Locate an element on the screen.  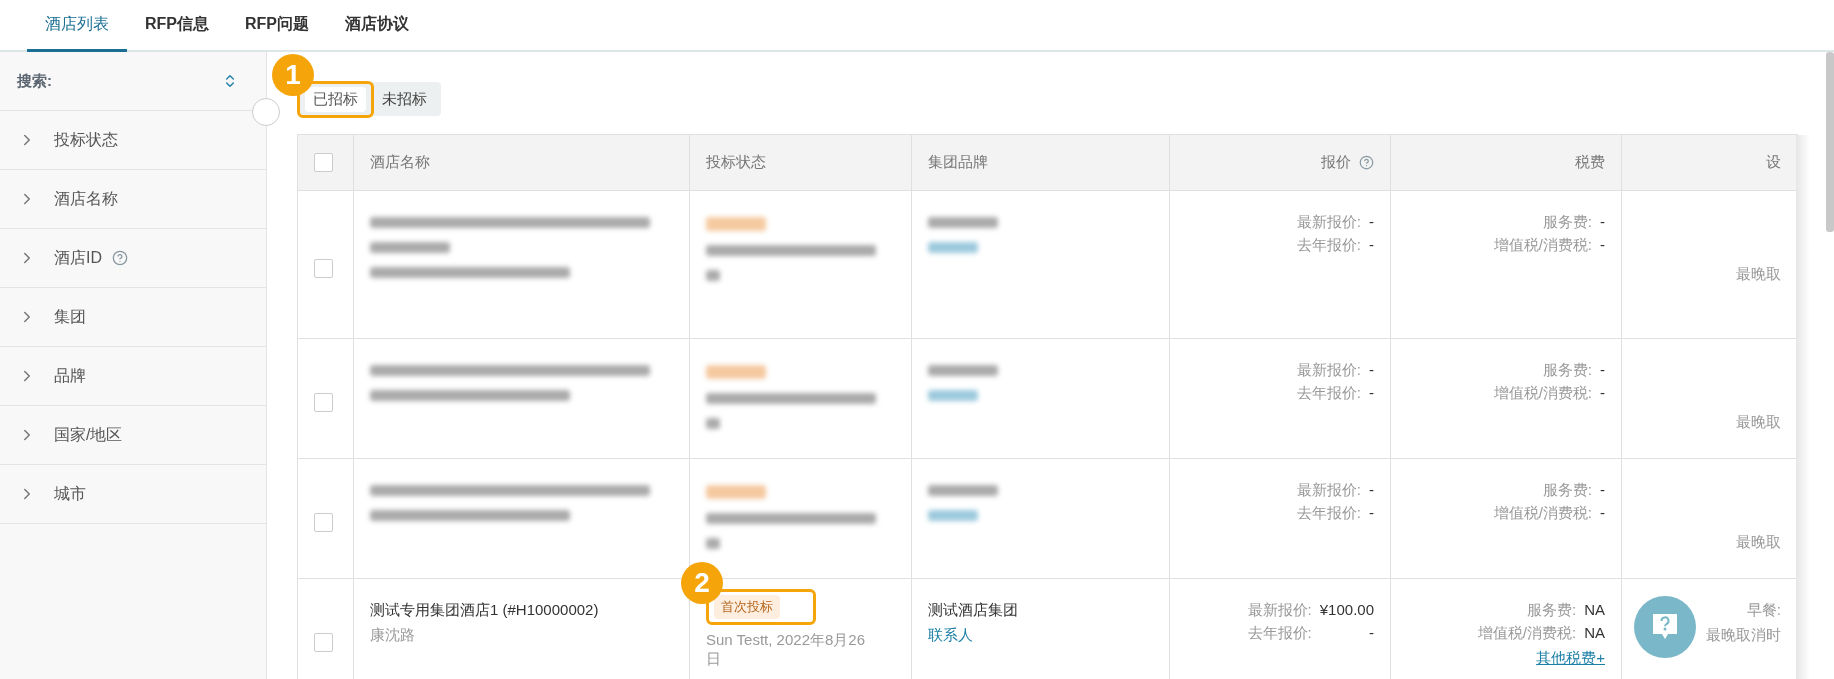
policy-text: 早餐: is located at coordinates (1763, 610).